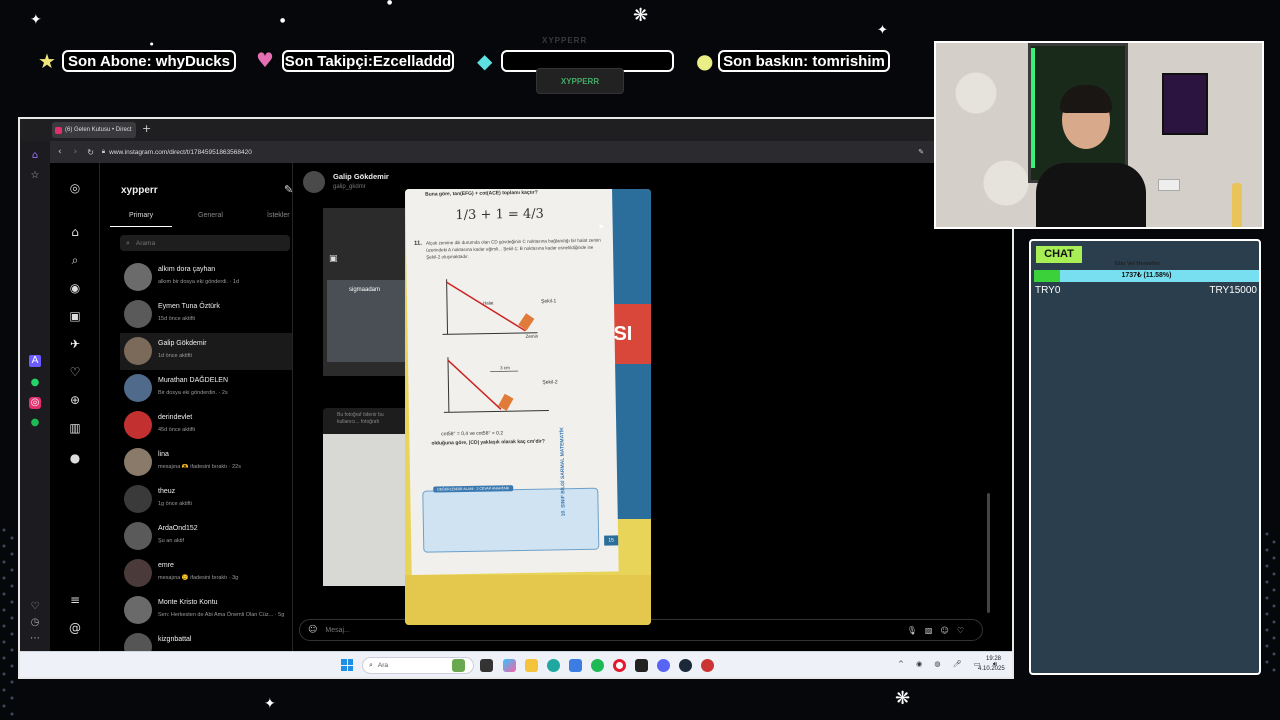 The height and width of the screenshot is (720, 1280). Describe the element at coordinates (98, 130) in the screenshot. I see `tab-title: (6) Gelen Kutusu • Direct` at that location.